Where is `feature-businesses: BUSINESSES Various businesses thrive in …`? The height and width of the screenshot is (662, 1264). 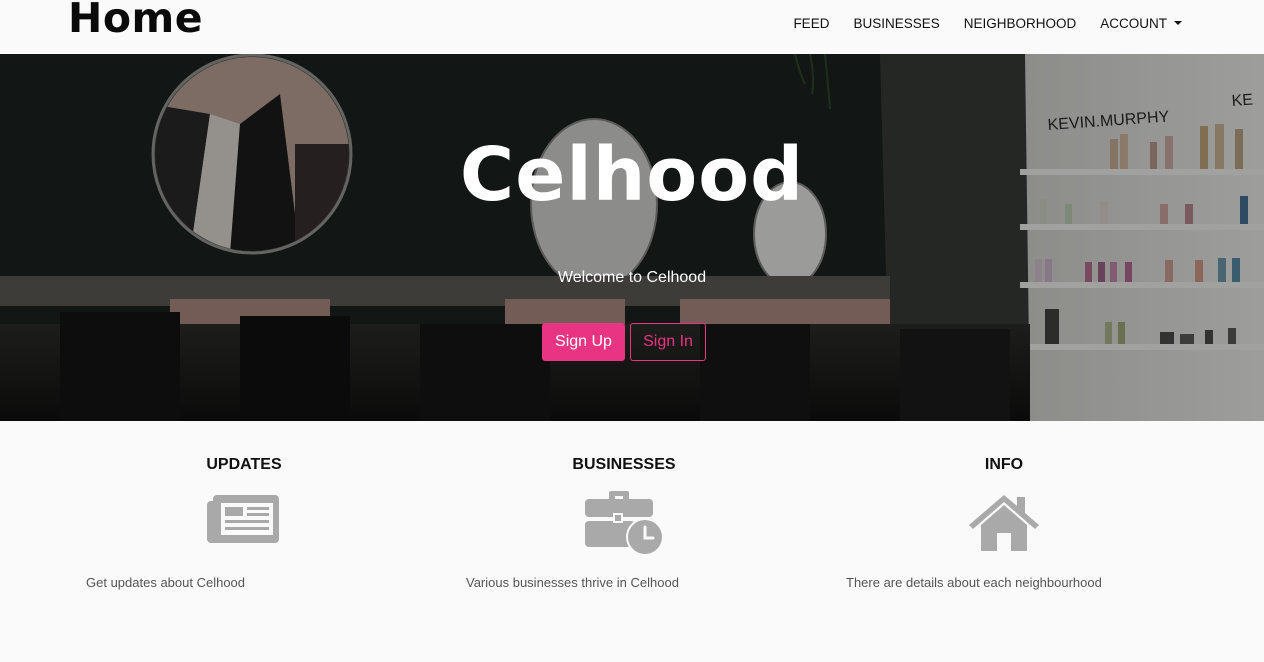
feature-businesses: BUSINESSES Various businesses thrive in … is located at coordinates (624, 521).